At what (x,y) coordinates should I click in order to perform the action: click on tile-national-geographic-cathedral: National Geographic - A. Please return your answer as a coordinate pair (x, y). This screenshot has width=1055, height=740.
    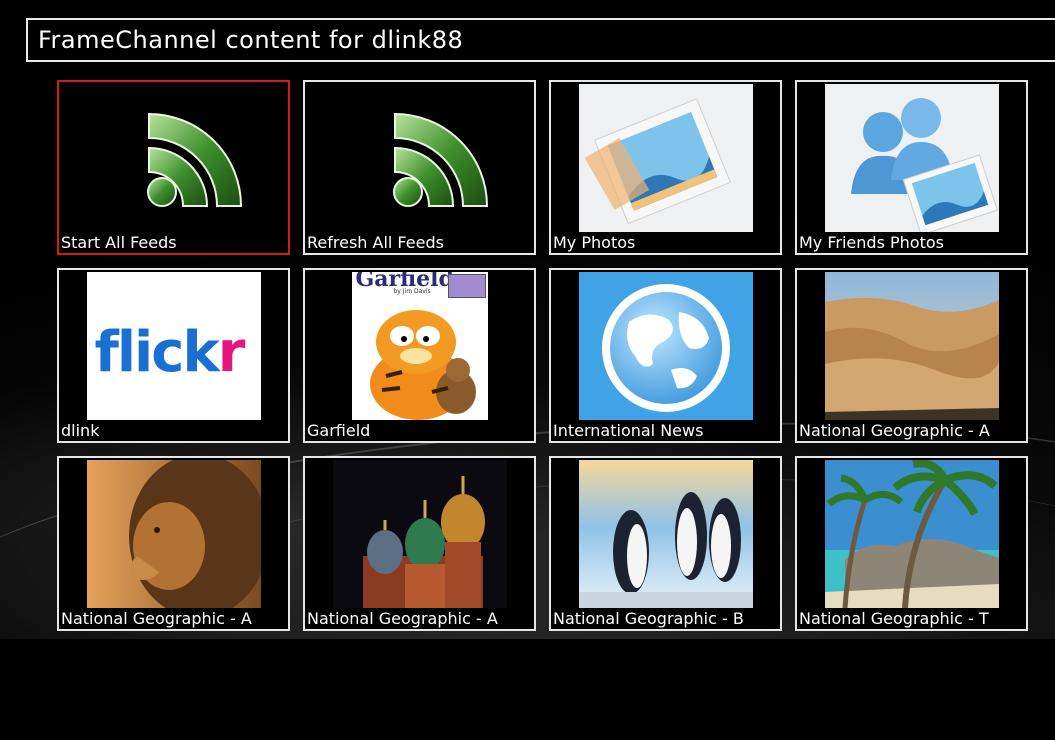
    Looking at the image, I should click on (419, 543).